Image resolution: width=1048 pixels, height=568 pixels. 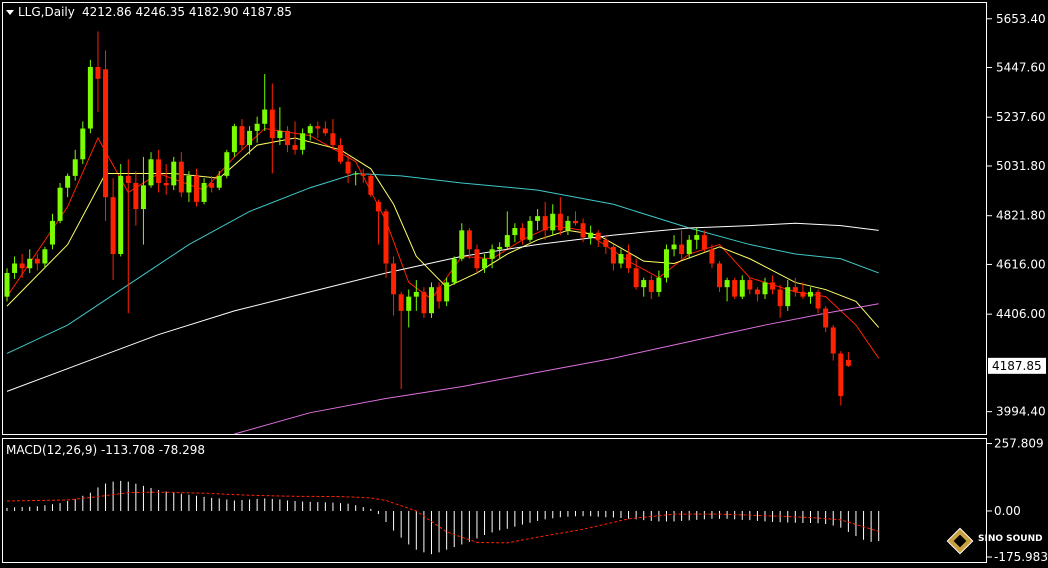 What do you see at coordinates (10, 12) in the screenshot?
I see `dropdown-triangle-icon` at bounding box center [10, 12].